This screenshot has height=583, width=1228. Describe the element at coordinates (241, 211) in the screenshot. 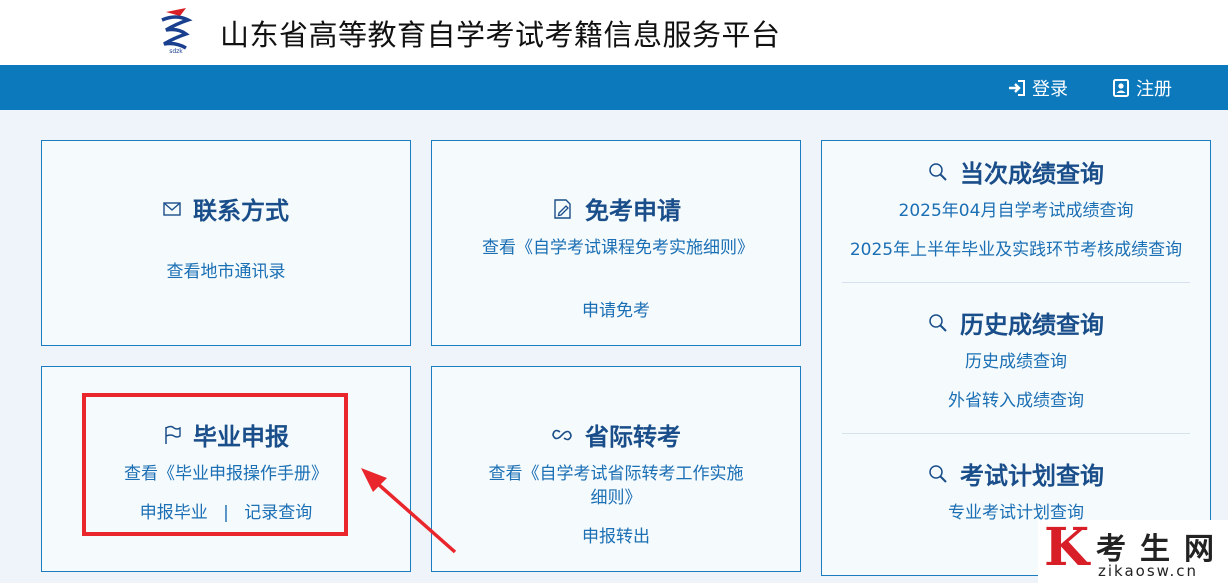

I see `contact-title-text: 联系方式` at that location.